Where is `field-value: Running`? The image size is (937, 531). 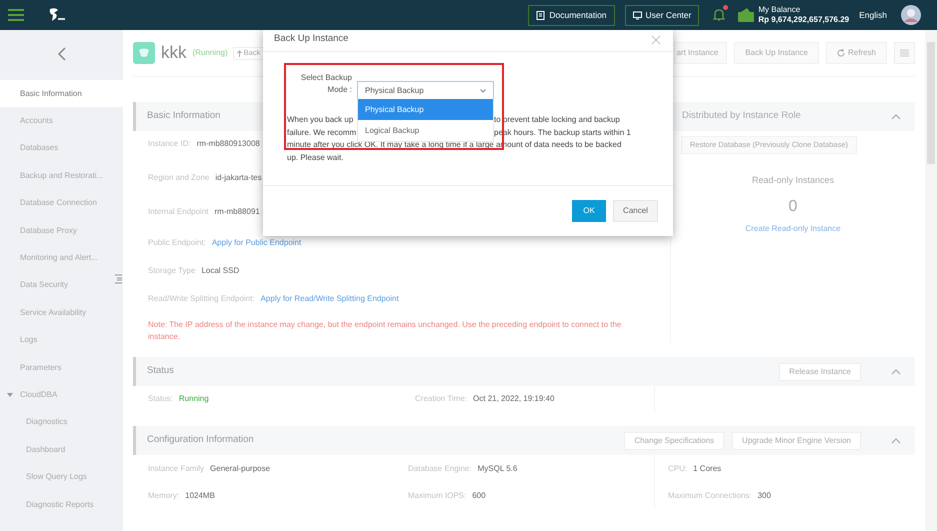
field-value: Running is located at coordinates (193, 399).